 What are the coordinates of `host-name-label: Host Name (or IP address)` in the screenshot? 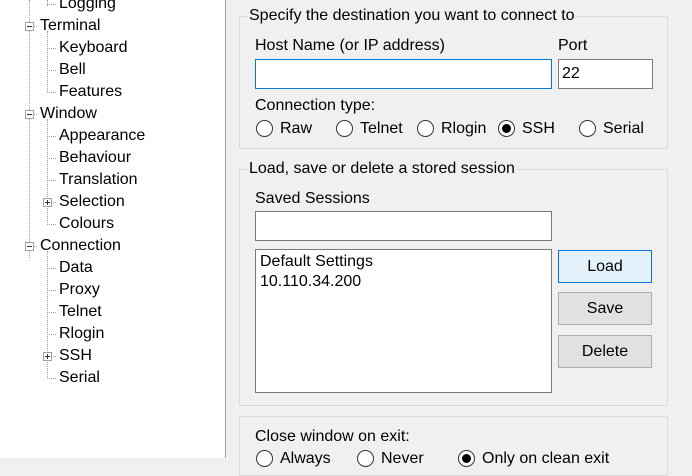 It's located at (350, 45).